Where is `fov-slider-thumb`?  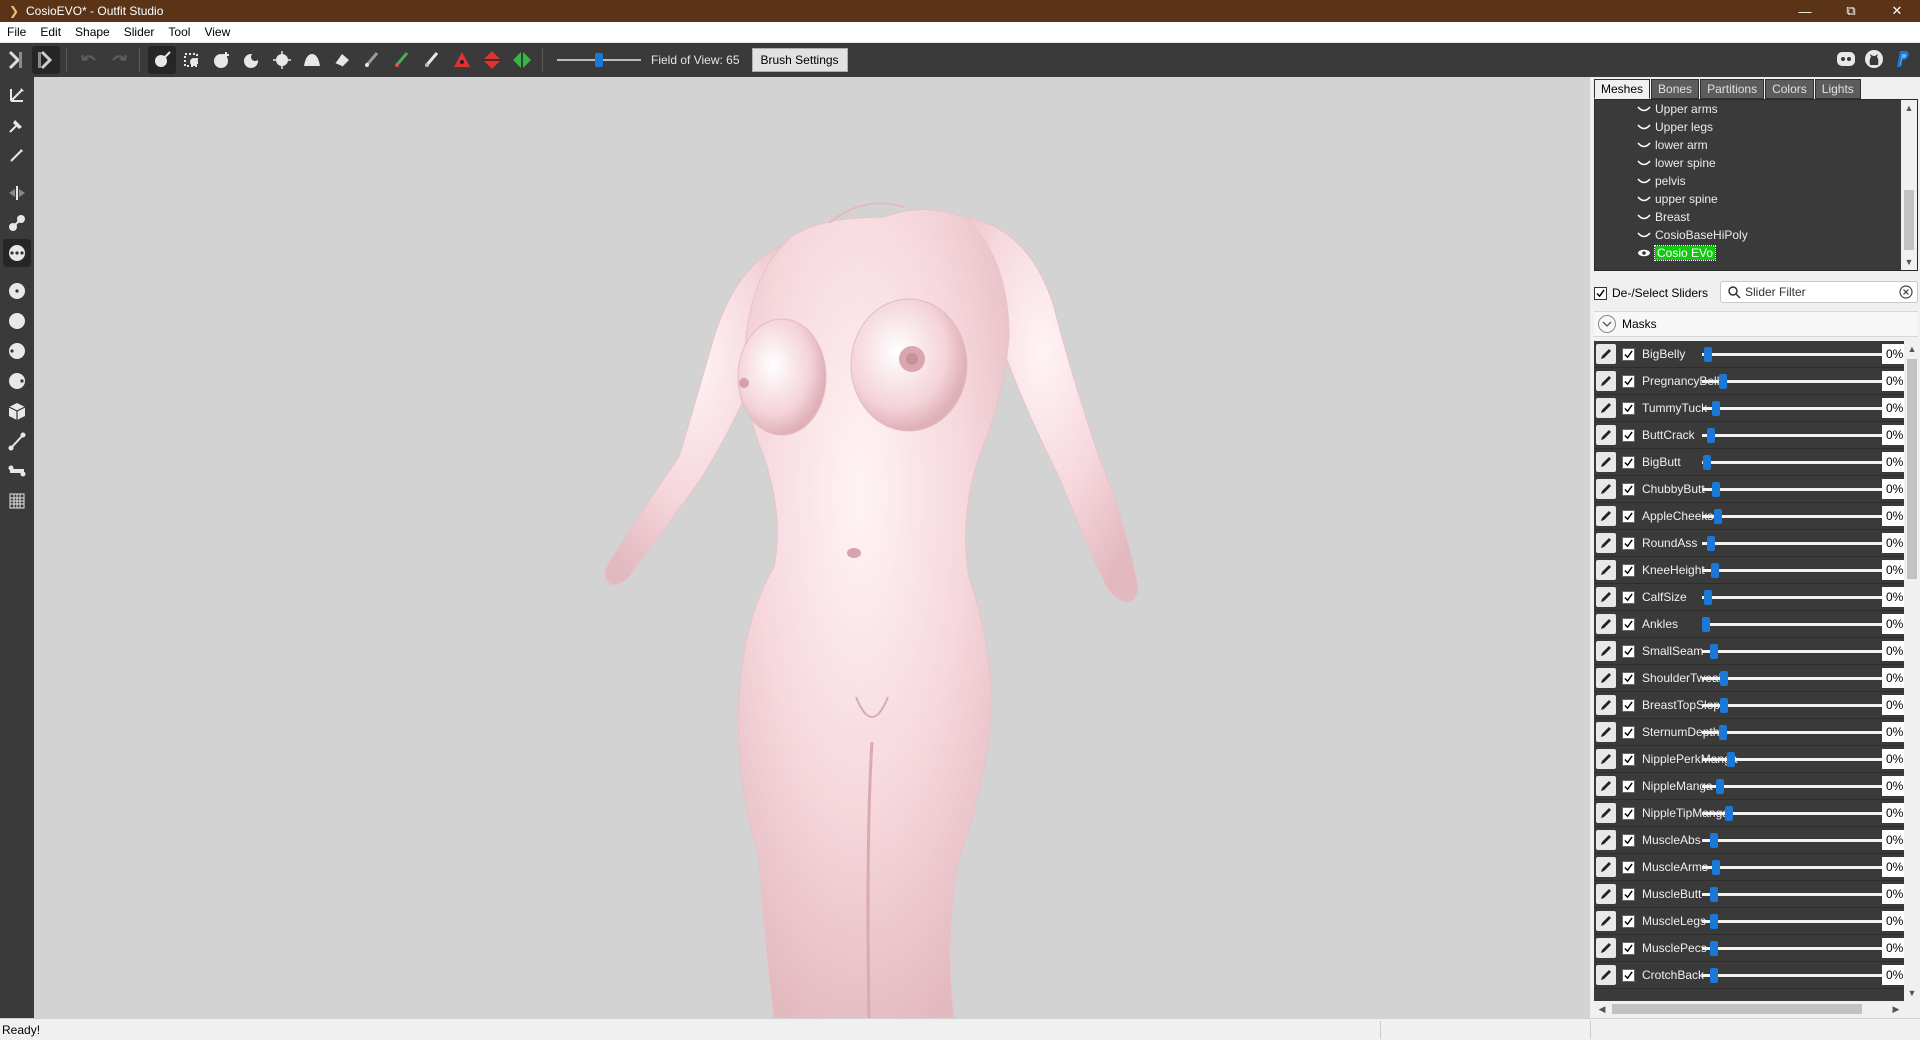 fov-slider-thumb is located at coordinates (599, 60).